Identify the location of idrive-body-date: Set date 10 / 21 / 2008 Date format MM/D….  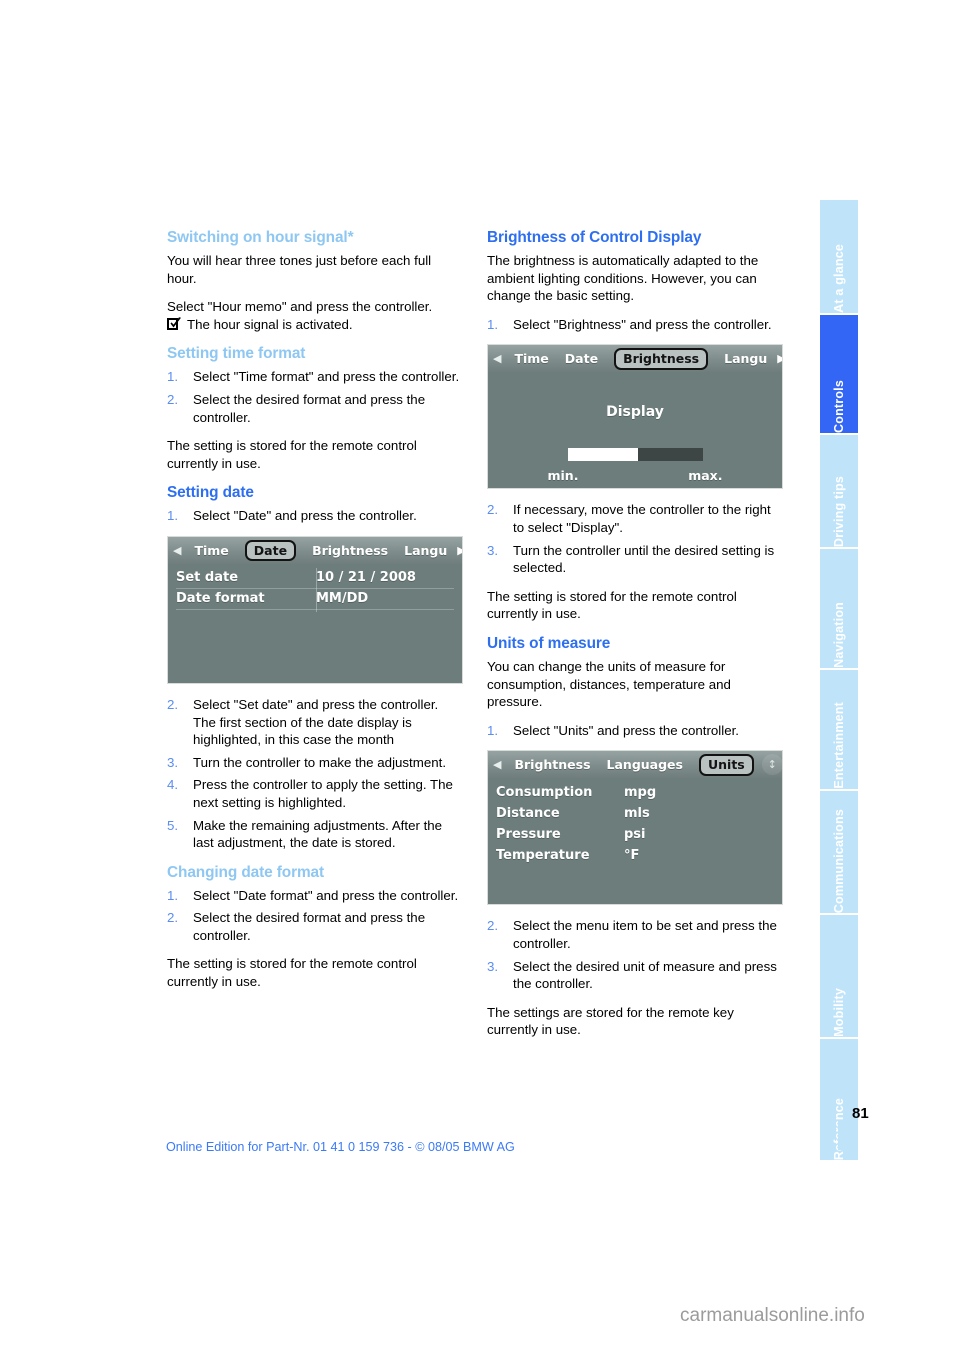
(315, 623).